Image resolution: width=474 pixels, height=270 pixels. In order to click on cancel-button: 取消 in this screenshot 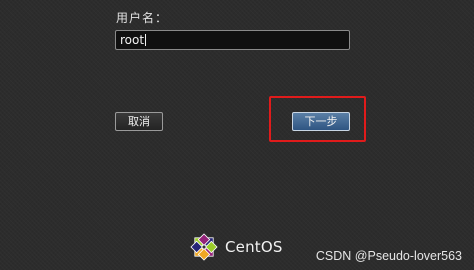, I will do `click(139, 121)`.